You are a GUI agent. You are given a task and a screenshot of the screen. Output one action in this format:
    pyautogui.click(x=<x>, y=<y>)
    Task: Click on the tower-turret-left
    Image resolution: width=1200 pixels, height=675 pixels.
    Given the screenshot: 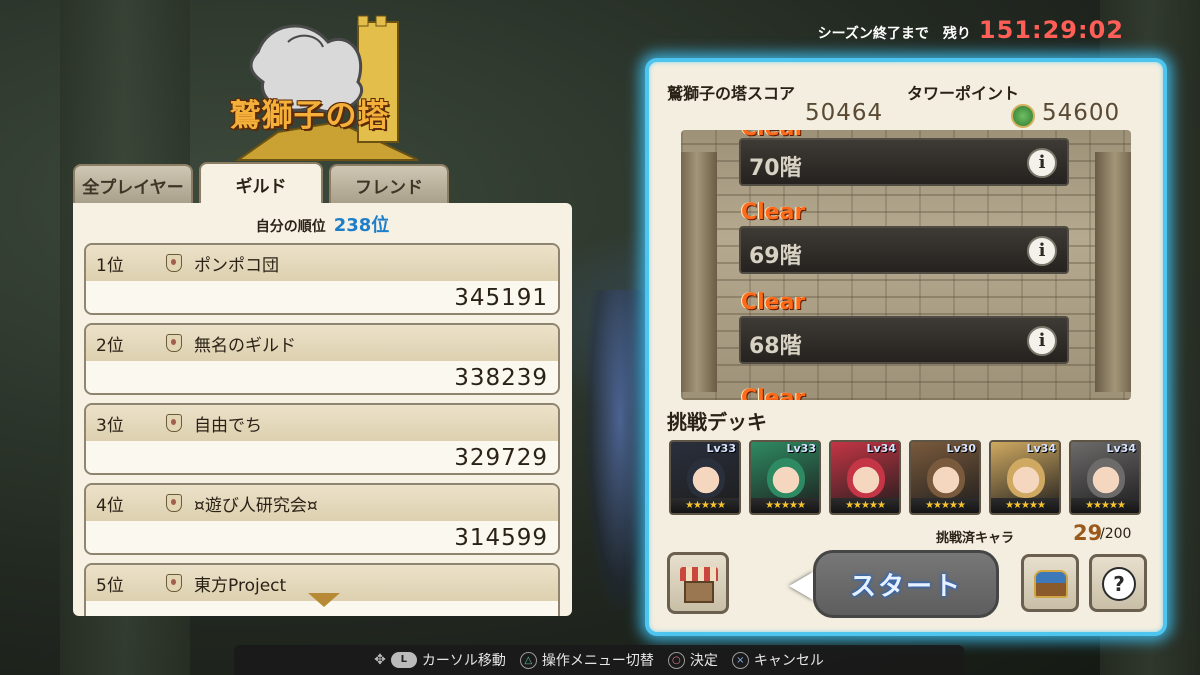 What is the action you would take?
    pyautogui.click(x=699, y=272)
    